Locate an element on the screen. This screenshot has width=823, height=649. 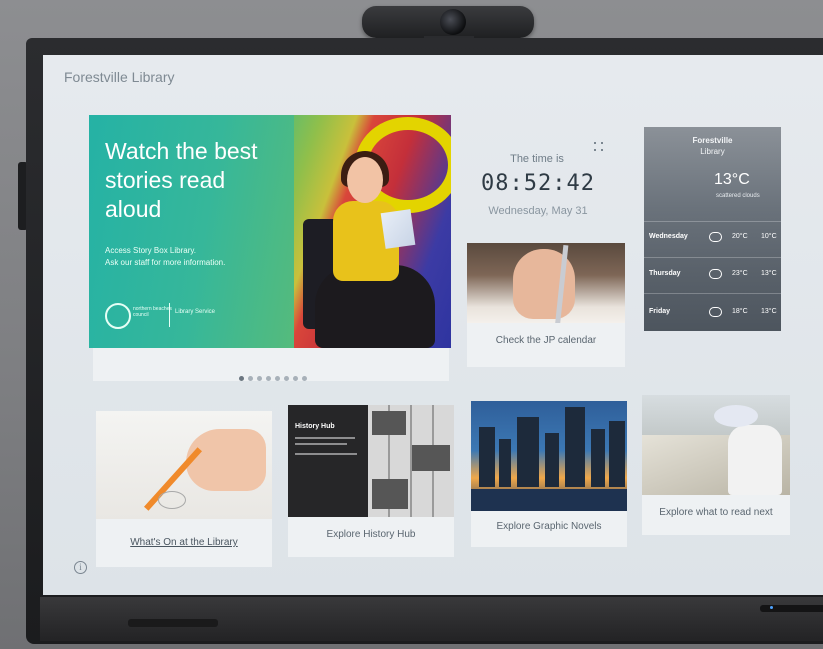
presenter-head is located at coordinates (365, 180).